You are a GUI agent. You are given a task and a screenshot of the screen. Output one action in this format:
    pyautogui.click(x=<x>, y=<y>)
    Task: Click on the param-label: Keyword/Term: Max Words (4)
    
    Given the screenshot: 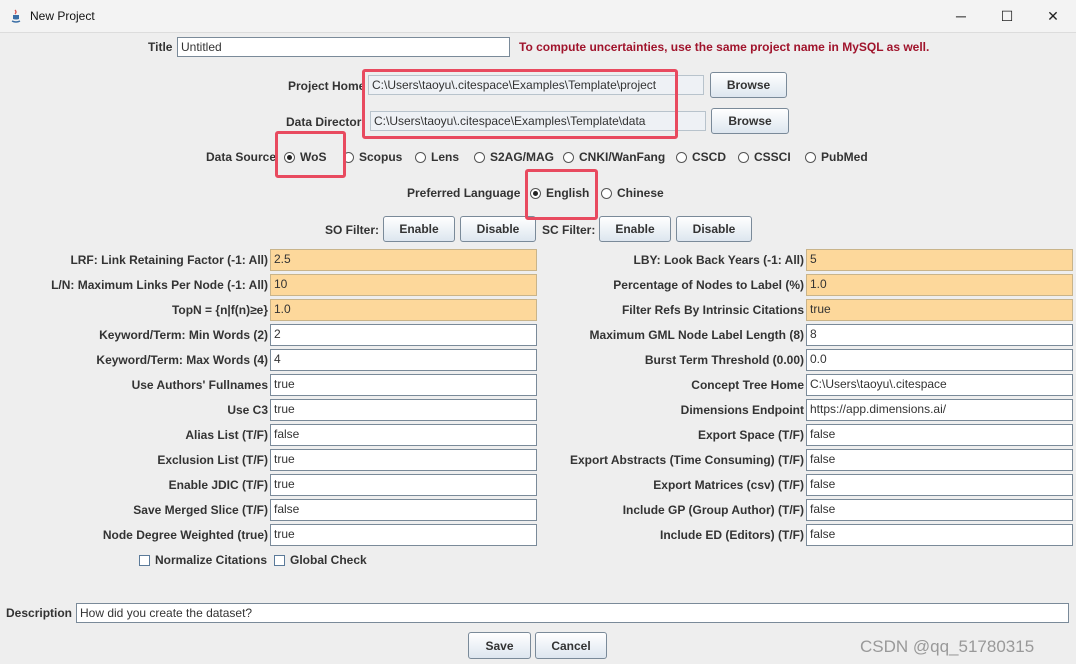 What is the action you would take?
    pyautogui.click(x=182, y=360)
    